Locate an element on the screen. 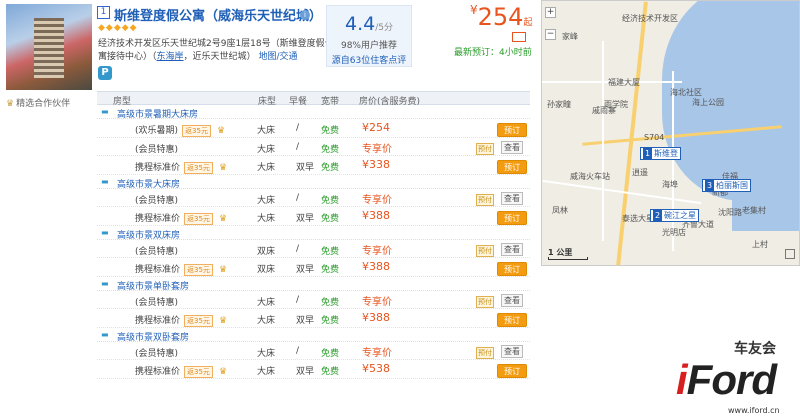 The height and width of the screenshot is (419, 800). map-place-label: 凤林 is located at coordinates (560, 210).